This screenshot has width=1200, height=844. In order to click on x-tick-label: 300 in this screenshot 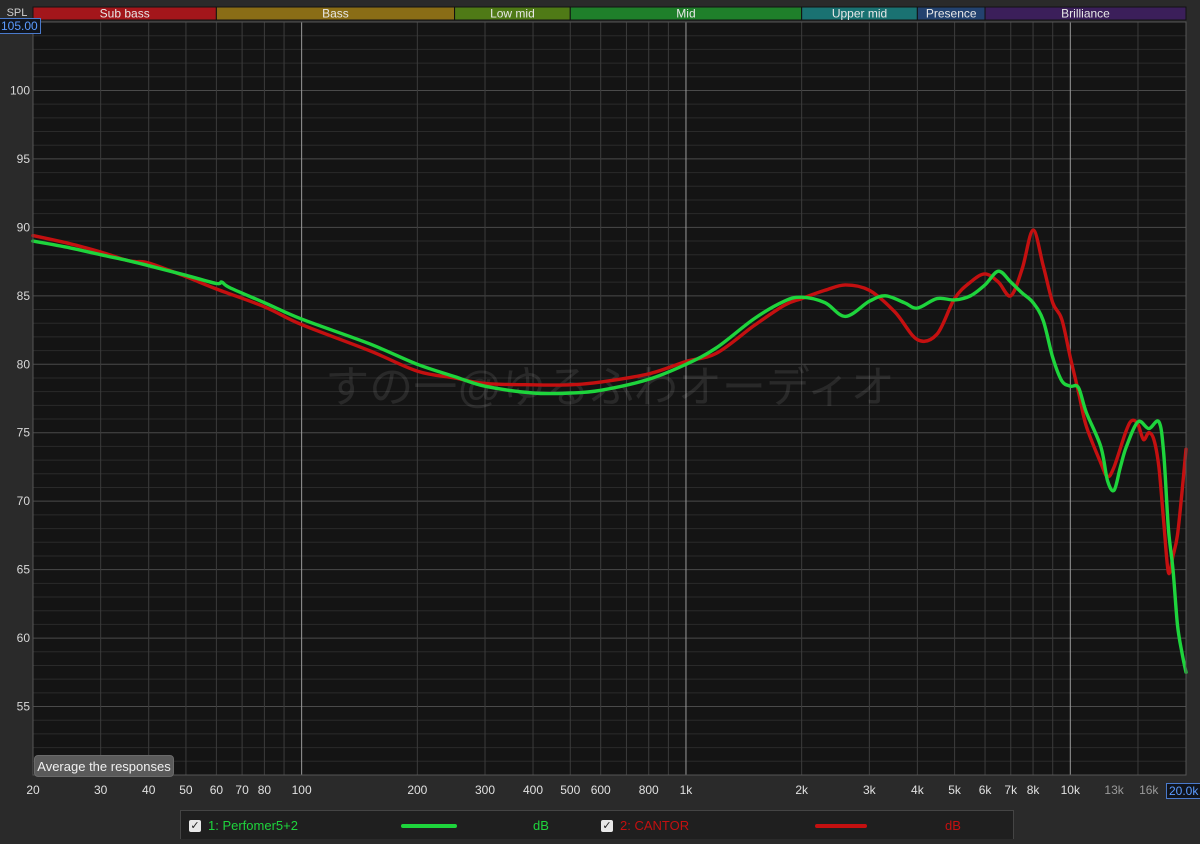, I will do `click(485, 790)`.